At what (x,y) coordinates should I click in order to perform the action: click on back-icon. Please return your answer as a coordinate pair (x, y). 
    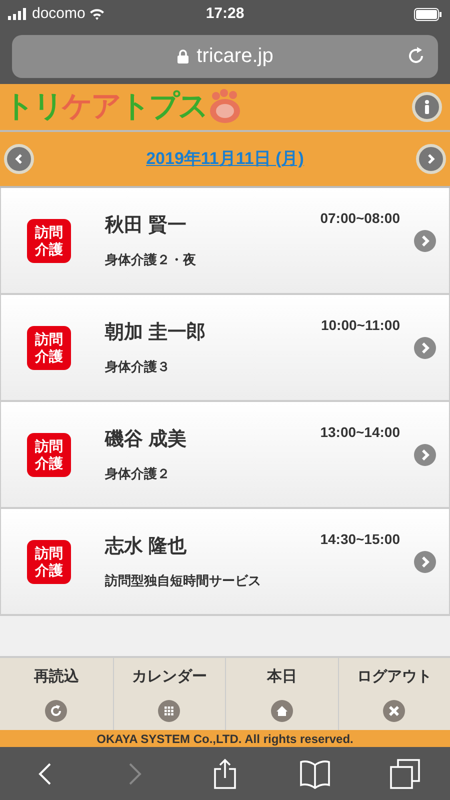
    Looking at the image, I should click on (45, 774).